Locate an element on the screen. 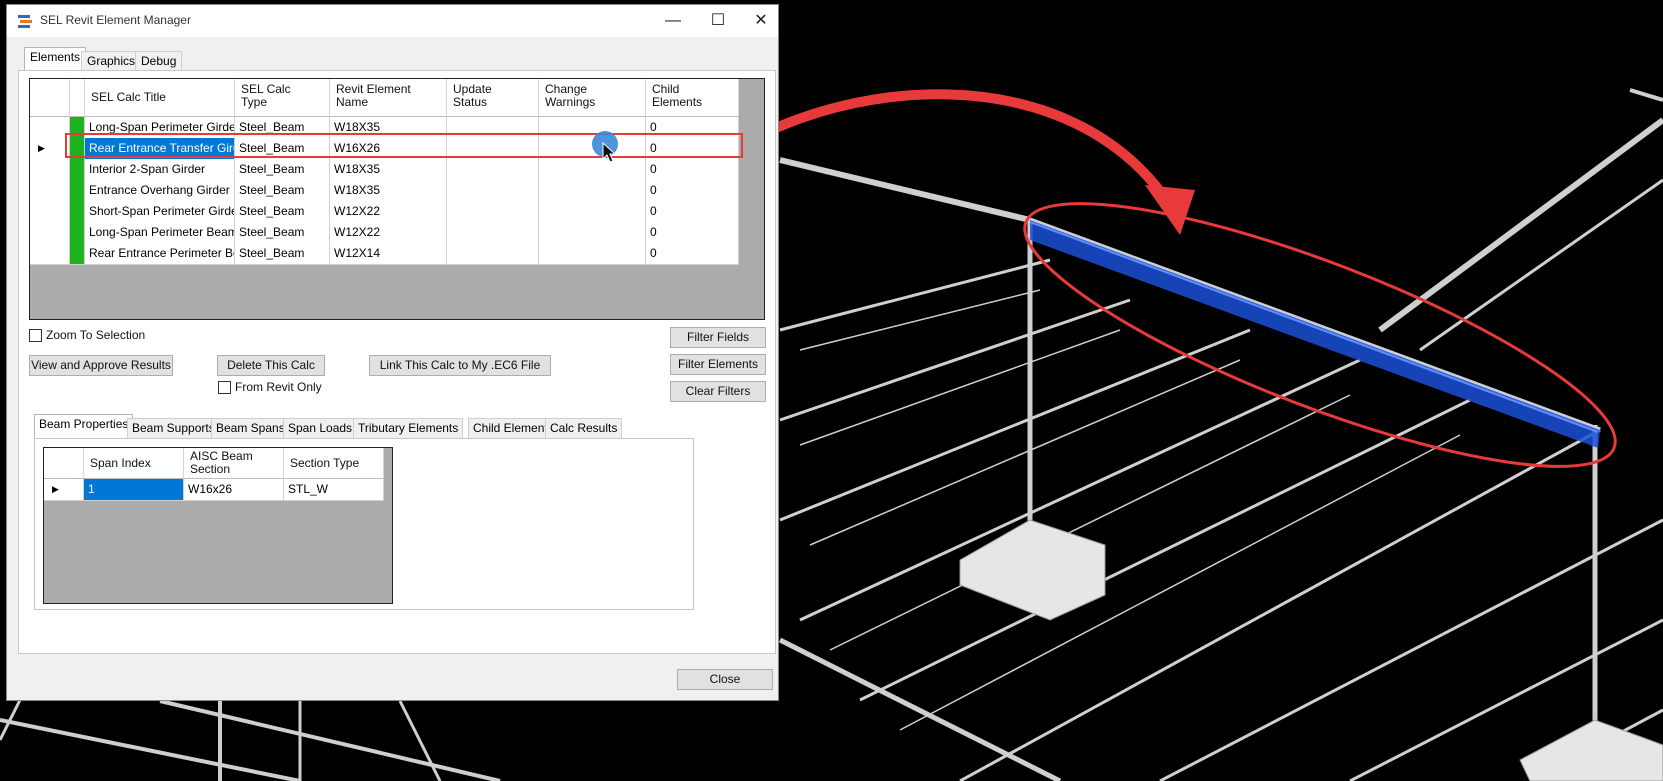 The image size is (1663, 781). view-approve-results-button: View and Approve Results is located at coordinates (101, 365).